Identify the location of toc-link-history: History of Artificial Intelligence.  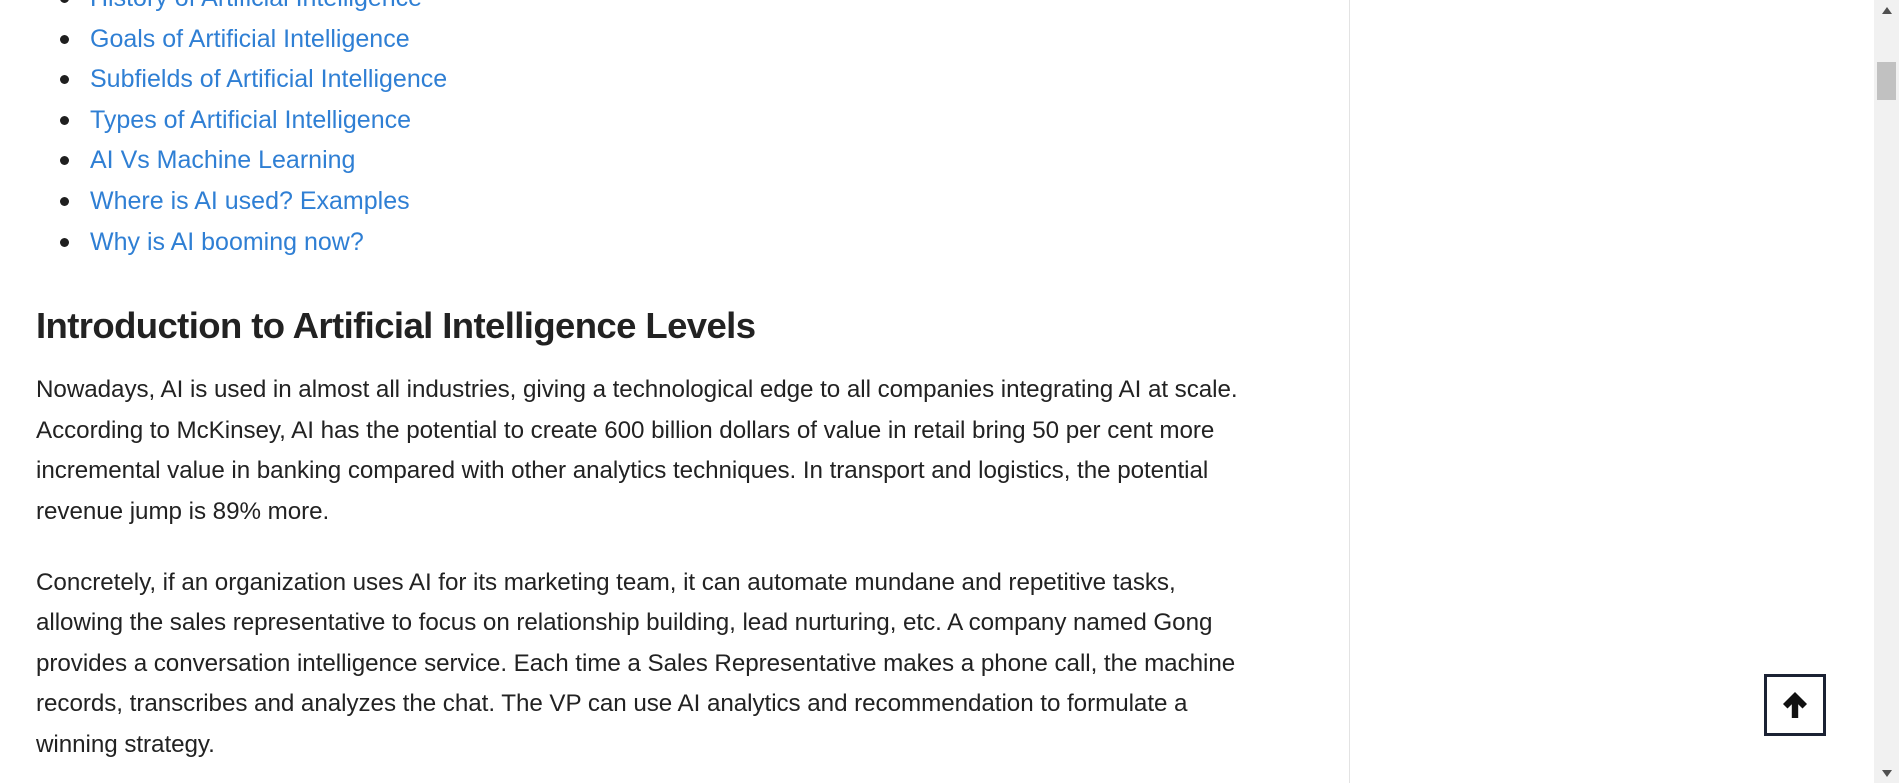
(256, 6).